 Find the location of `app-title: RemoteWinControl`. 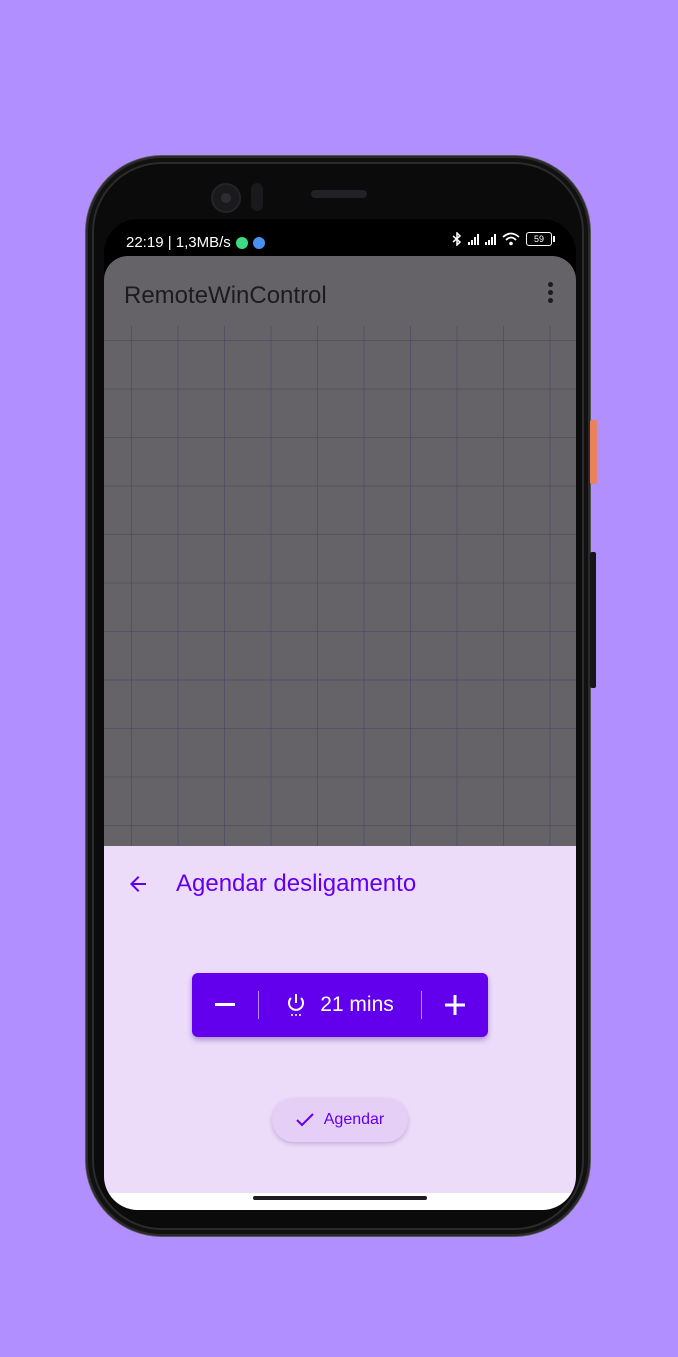

app-title: RemoteWinControl is located at coordinates (225, 295).